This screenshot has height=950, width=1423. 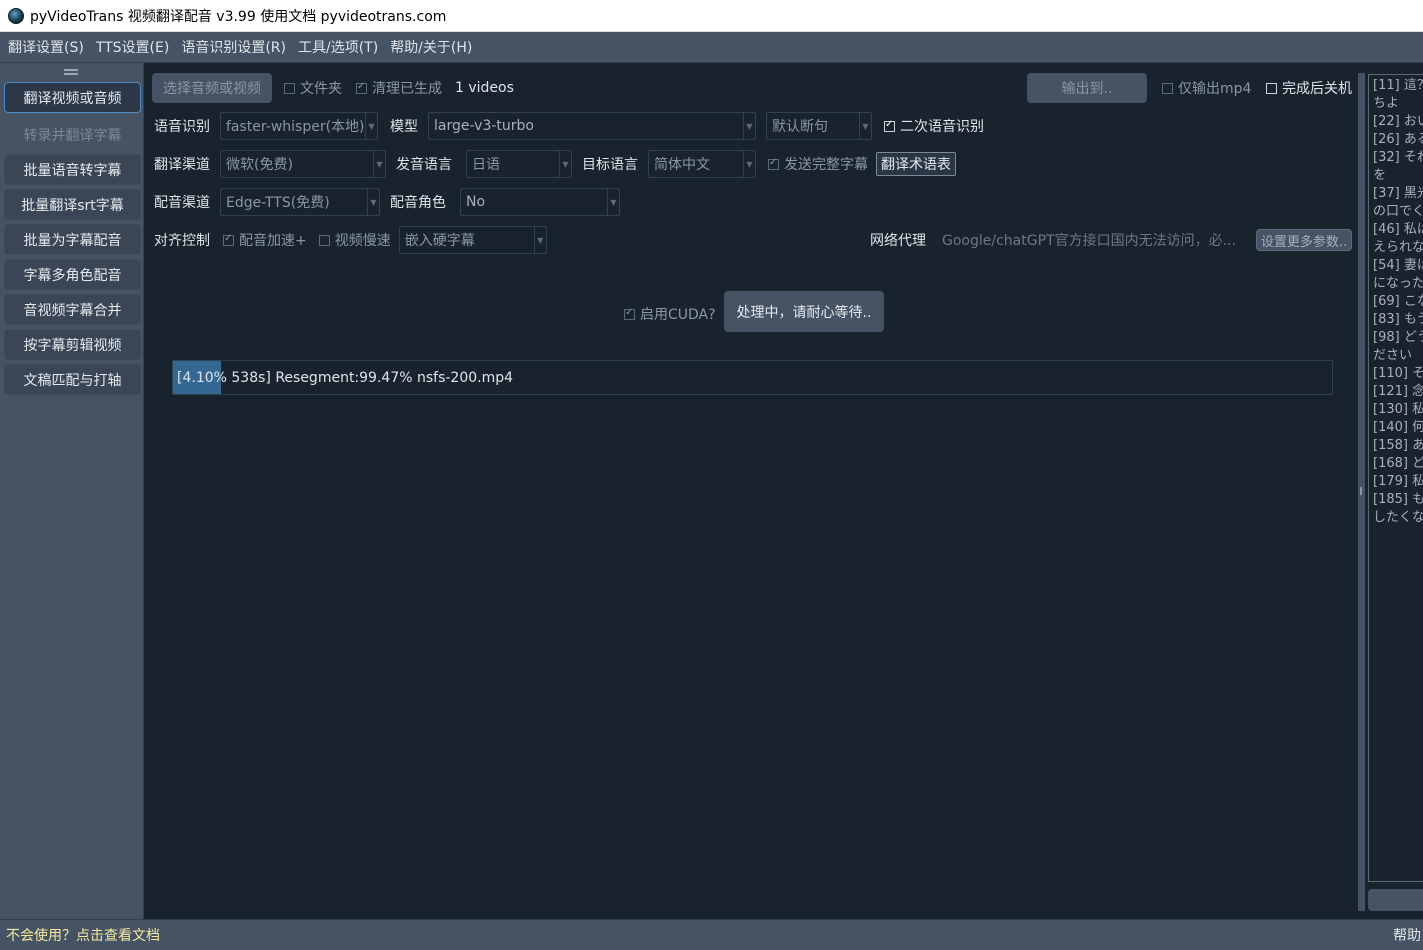 What do you see at coordinates (72, 97) in the screenshot?
I see `sidebar-item-translate-video: 翻译视频或音频` at bounding box center [72, 97].